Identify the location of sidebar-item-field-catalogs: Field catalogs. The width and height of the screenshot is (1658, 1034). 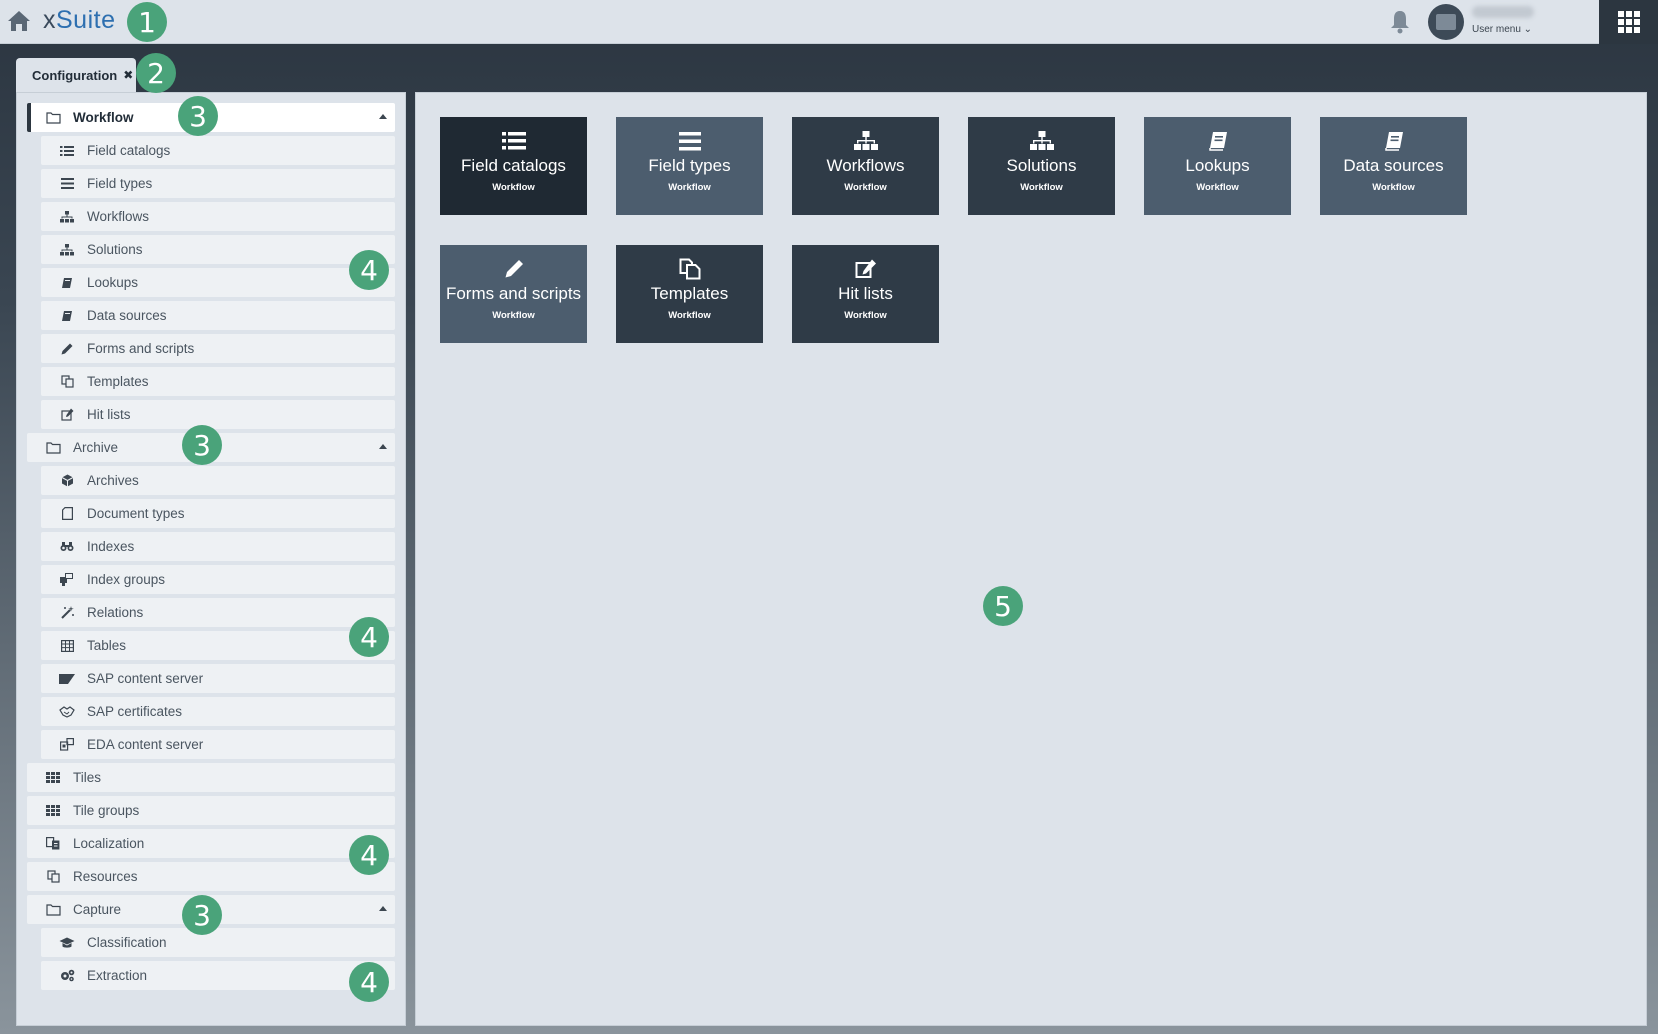
(218, 150).